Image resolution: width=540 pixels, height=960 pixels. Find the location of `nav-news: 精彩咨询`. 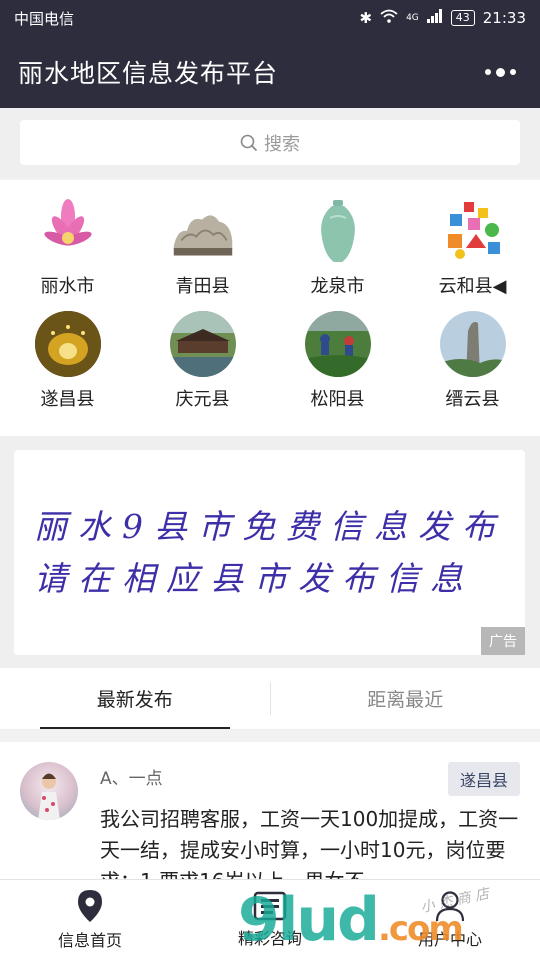

nav-news: 精彩咨询 is located at coordinates (270, 920).